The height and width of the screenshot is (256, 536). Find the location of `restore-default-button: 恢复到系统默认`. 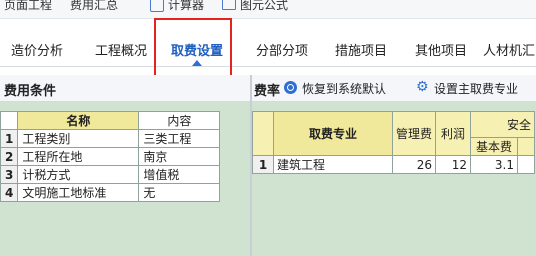

restore-default-button: 恢复到系统默认 is located at coordinates (344, 88).